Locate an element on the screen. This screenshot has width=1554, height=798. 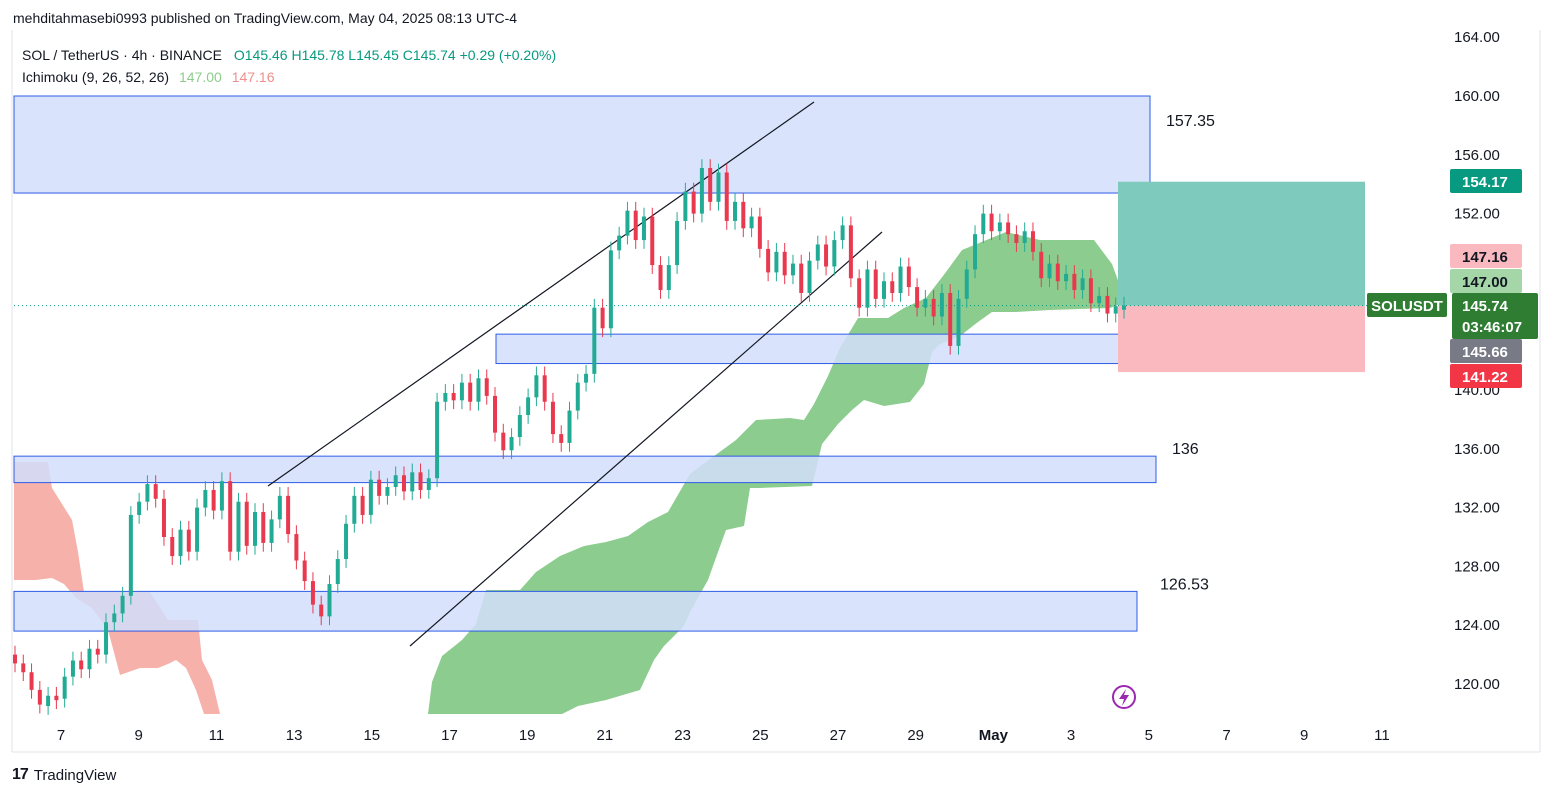
time-tick-label: 13 is located at coordinates (294, 735).